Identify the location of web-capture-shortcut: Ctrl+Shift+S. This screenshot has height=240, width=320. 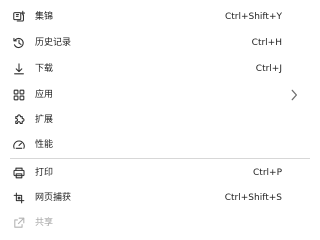
(253, 198).